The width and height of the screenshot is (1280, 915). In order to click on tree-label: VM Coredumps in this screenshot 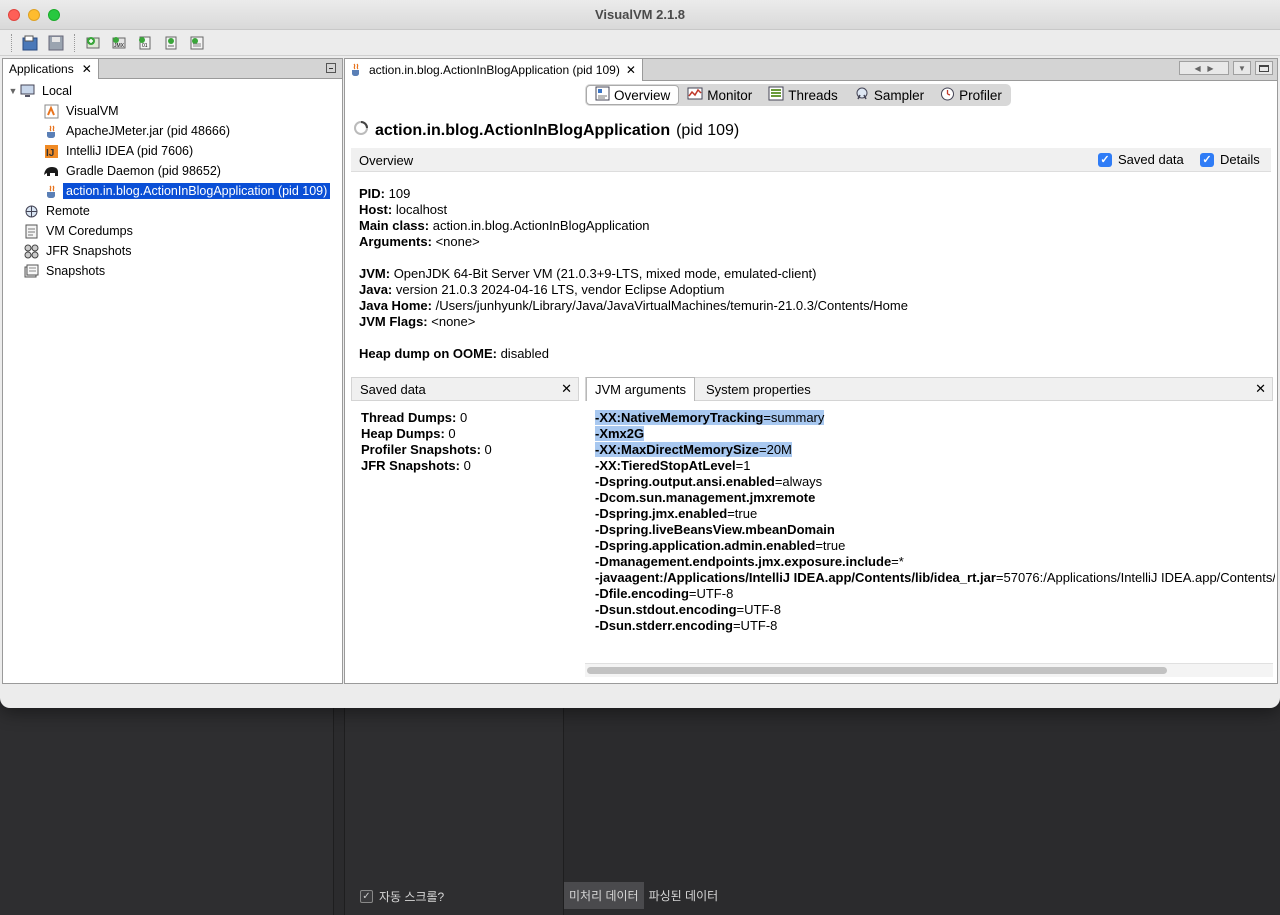, I will do `click(89, 231)`.